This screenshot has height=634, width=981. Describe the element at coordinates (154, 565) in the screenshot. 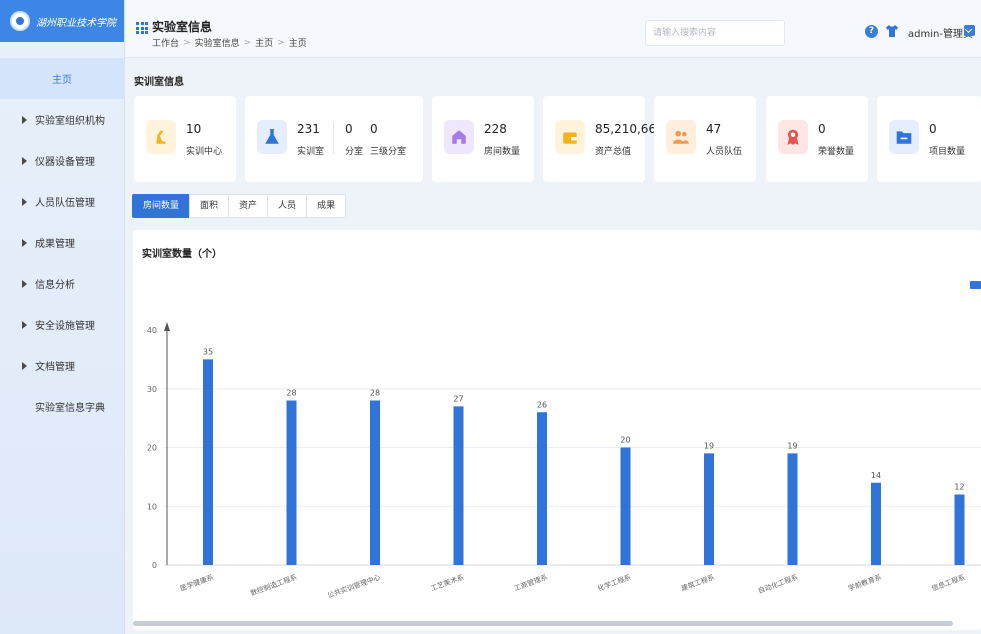

I see `y-tick-label: 0` at that location.